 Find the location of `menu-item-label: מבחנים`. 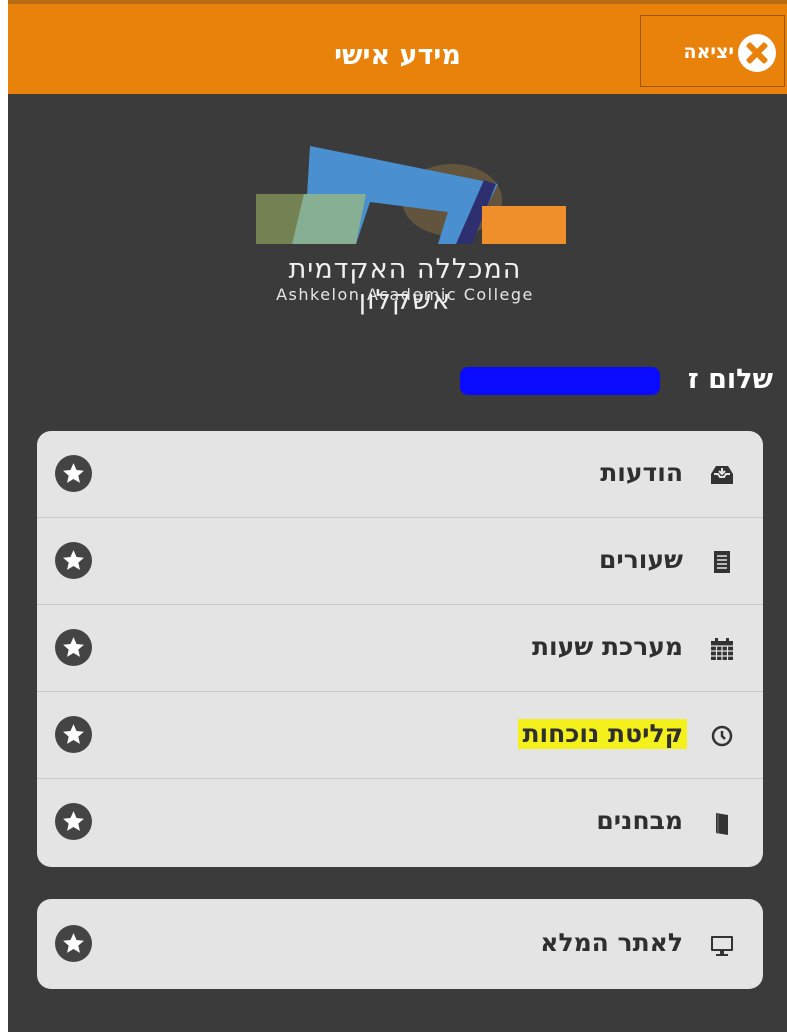

menu-item-label: מבחנים is located at coordinates (639, 820).